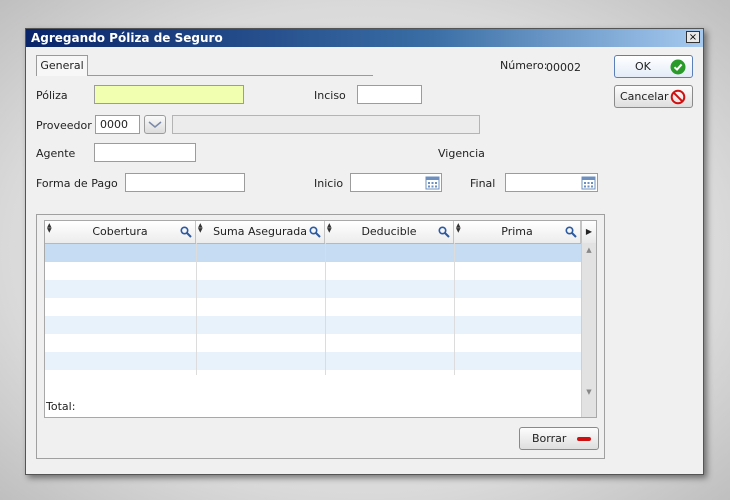  I want to click on proveedor-code-input: 0000, so click(117, 124).